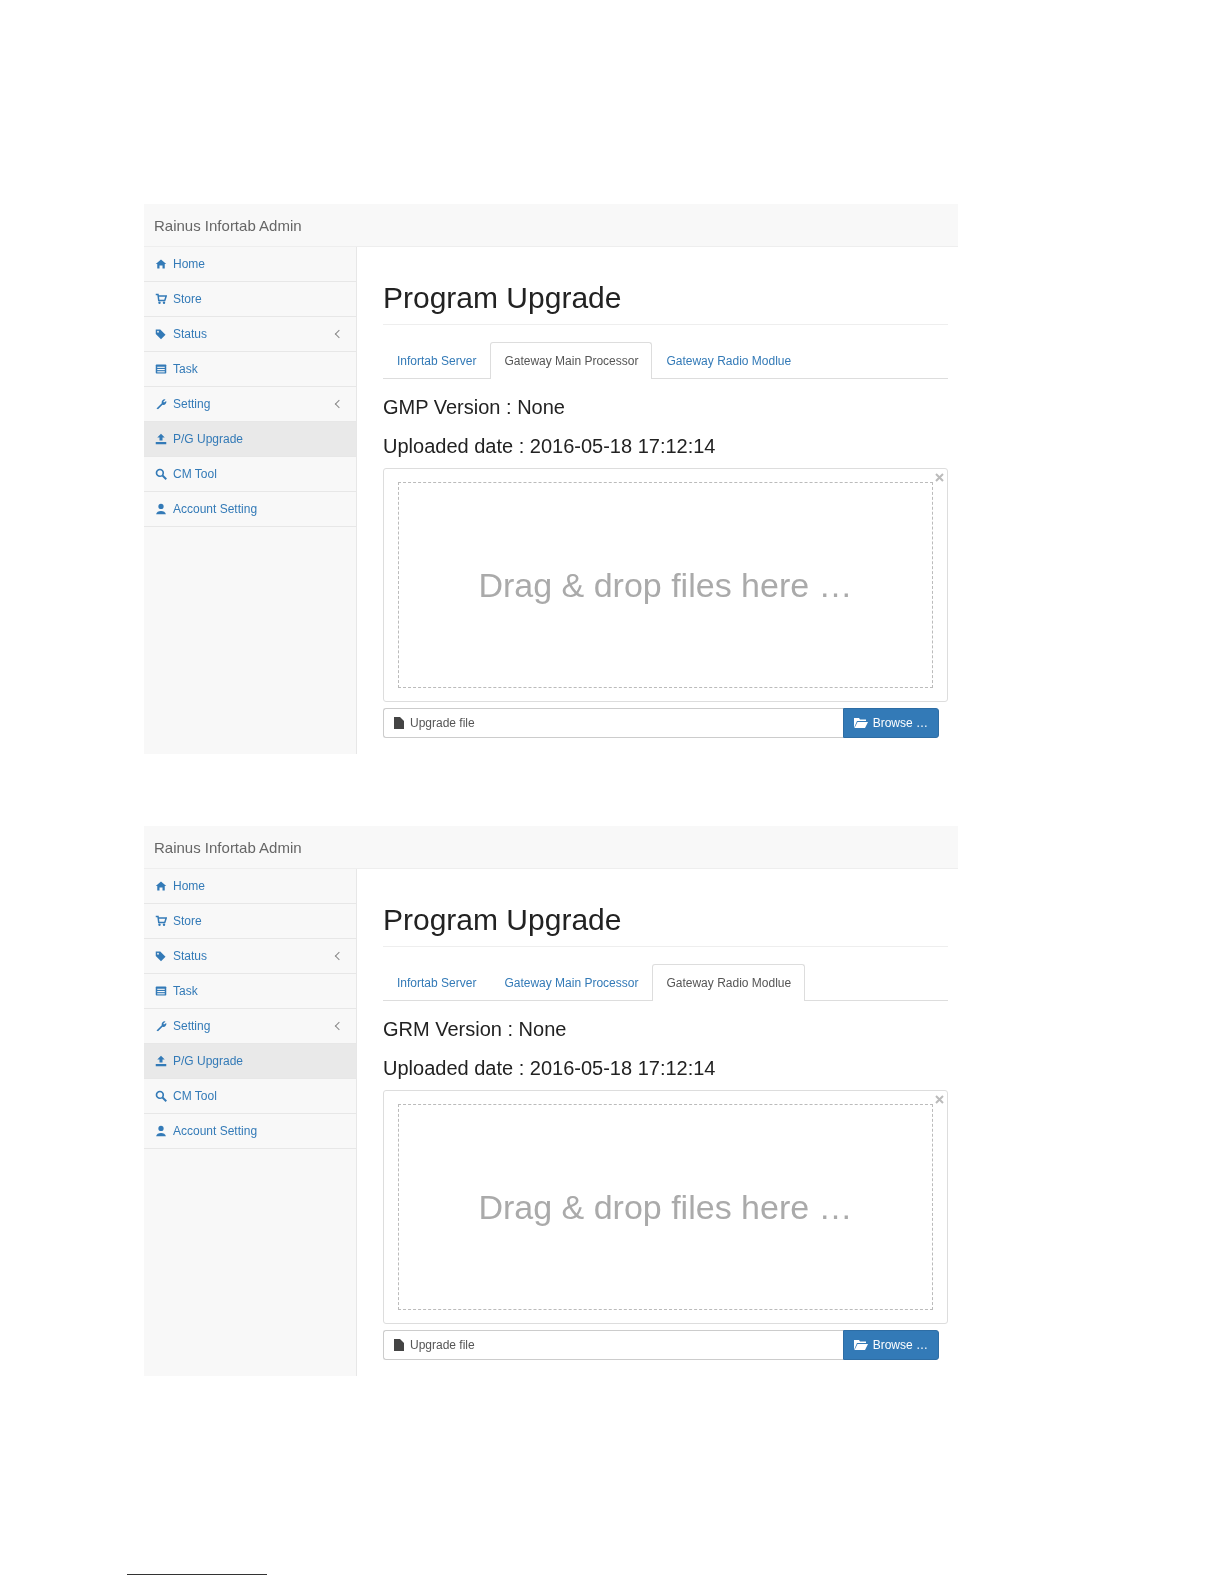 The width and height of the screenshot is (1224, 1584). What do you see at coordinates (474, 407) in the screenshot?
I see `version-text: GMP Version : None` at bounding box center [474, 407].